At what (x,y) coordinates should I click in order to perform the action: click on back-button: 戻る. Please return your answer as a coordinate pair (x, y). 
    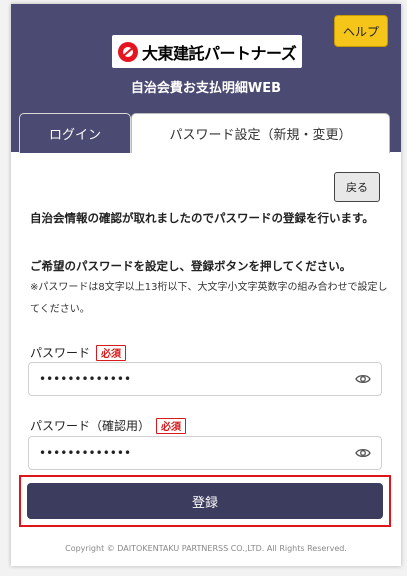
    Looking at the image, I should click on (357, 187).